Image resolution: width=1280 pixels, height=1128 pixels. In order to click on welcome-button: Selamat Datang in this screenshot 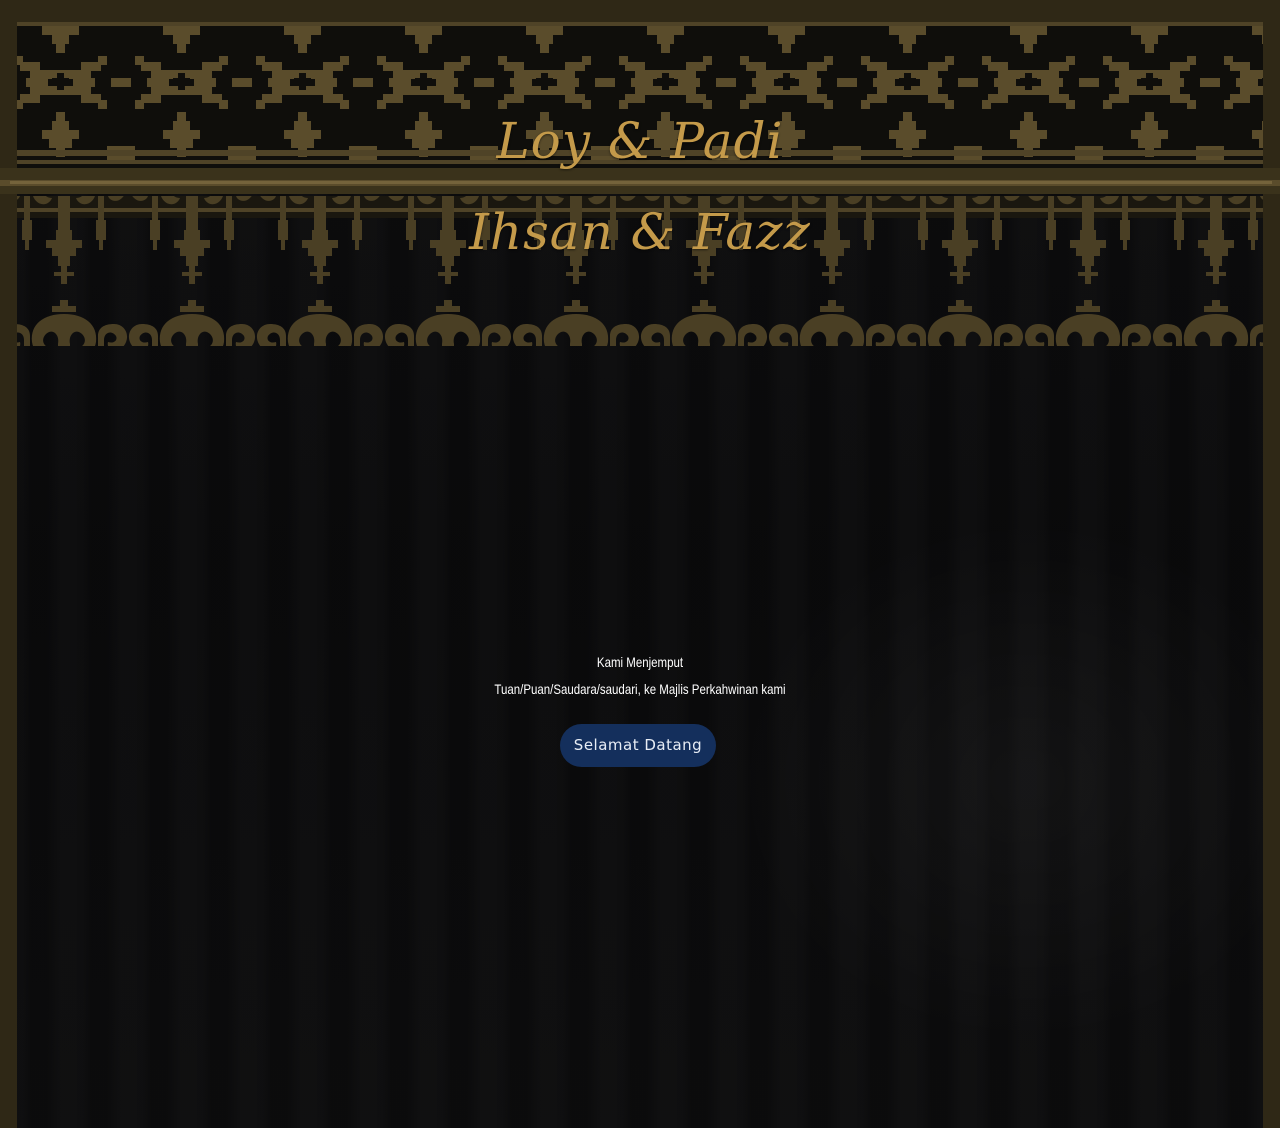, I will do `click(638, 745)`.